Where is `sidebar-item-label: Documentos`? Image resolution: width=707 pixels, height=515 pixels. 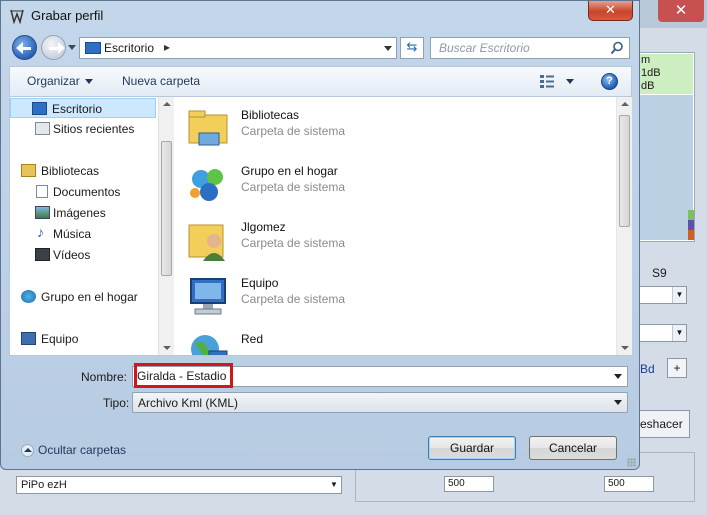 sidebar-item-label: Documentos is located at coordinates (87, 192).